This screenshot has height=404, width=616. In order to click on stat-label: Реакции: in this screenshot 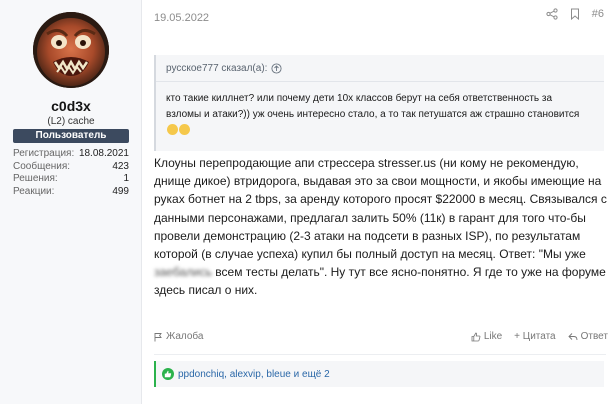, I will do `click(34, 191)`.